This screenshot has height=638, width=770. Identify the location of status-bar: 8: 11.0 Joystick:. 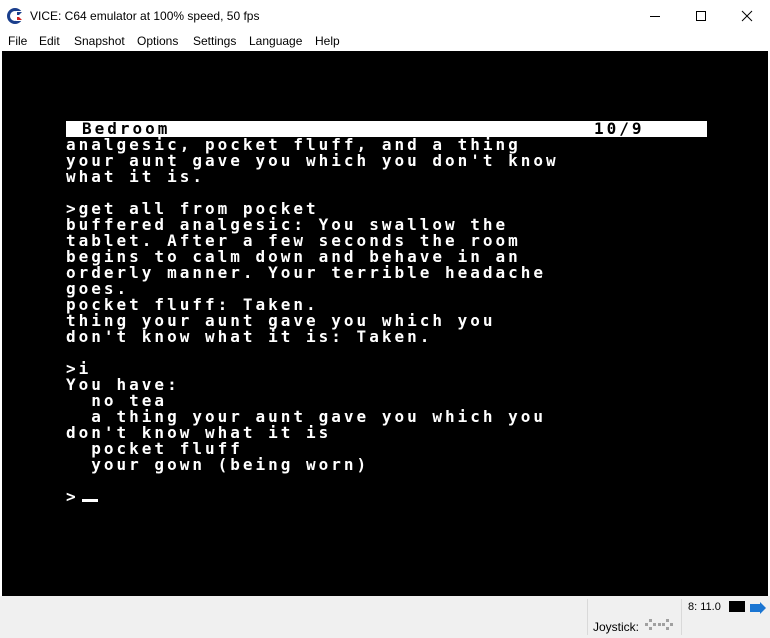
(385, 617).